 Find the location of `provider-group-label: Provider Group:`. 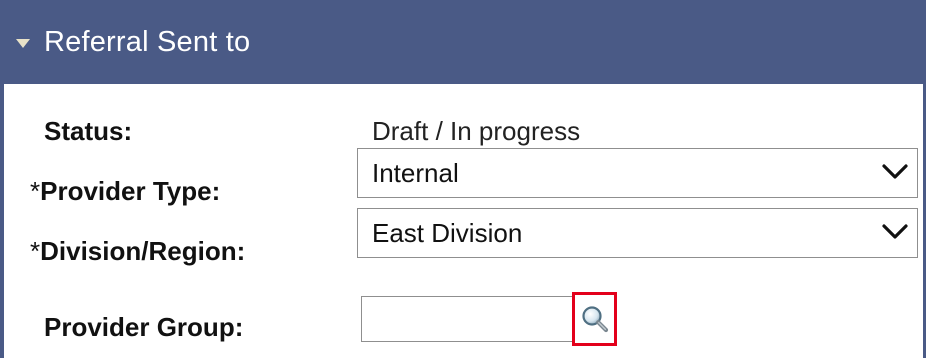

provider-group-label: Provider Group: is located at coordinates (144, 327).